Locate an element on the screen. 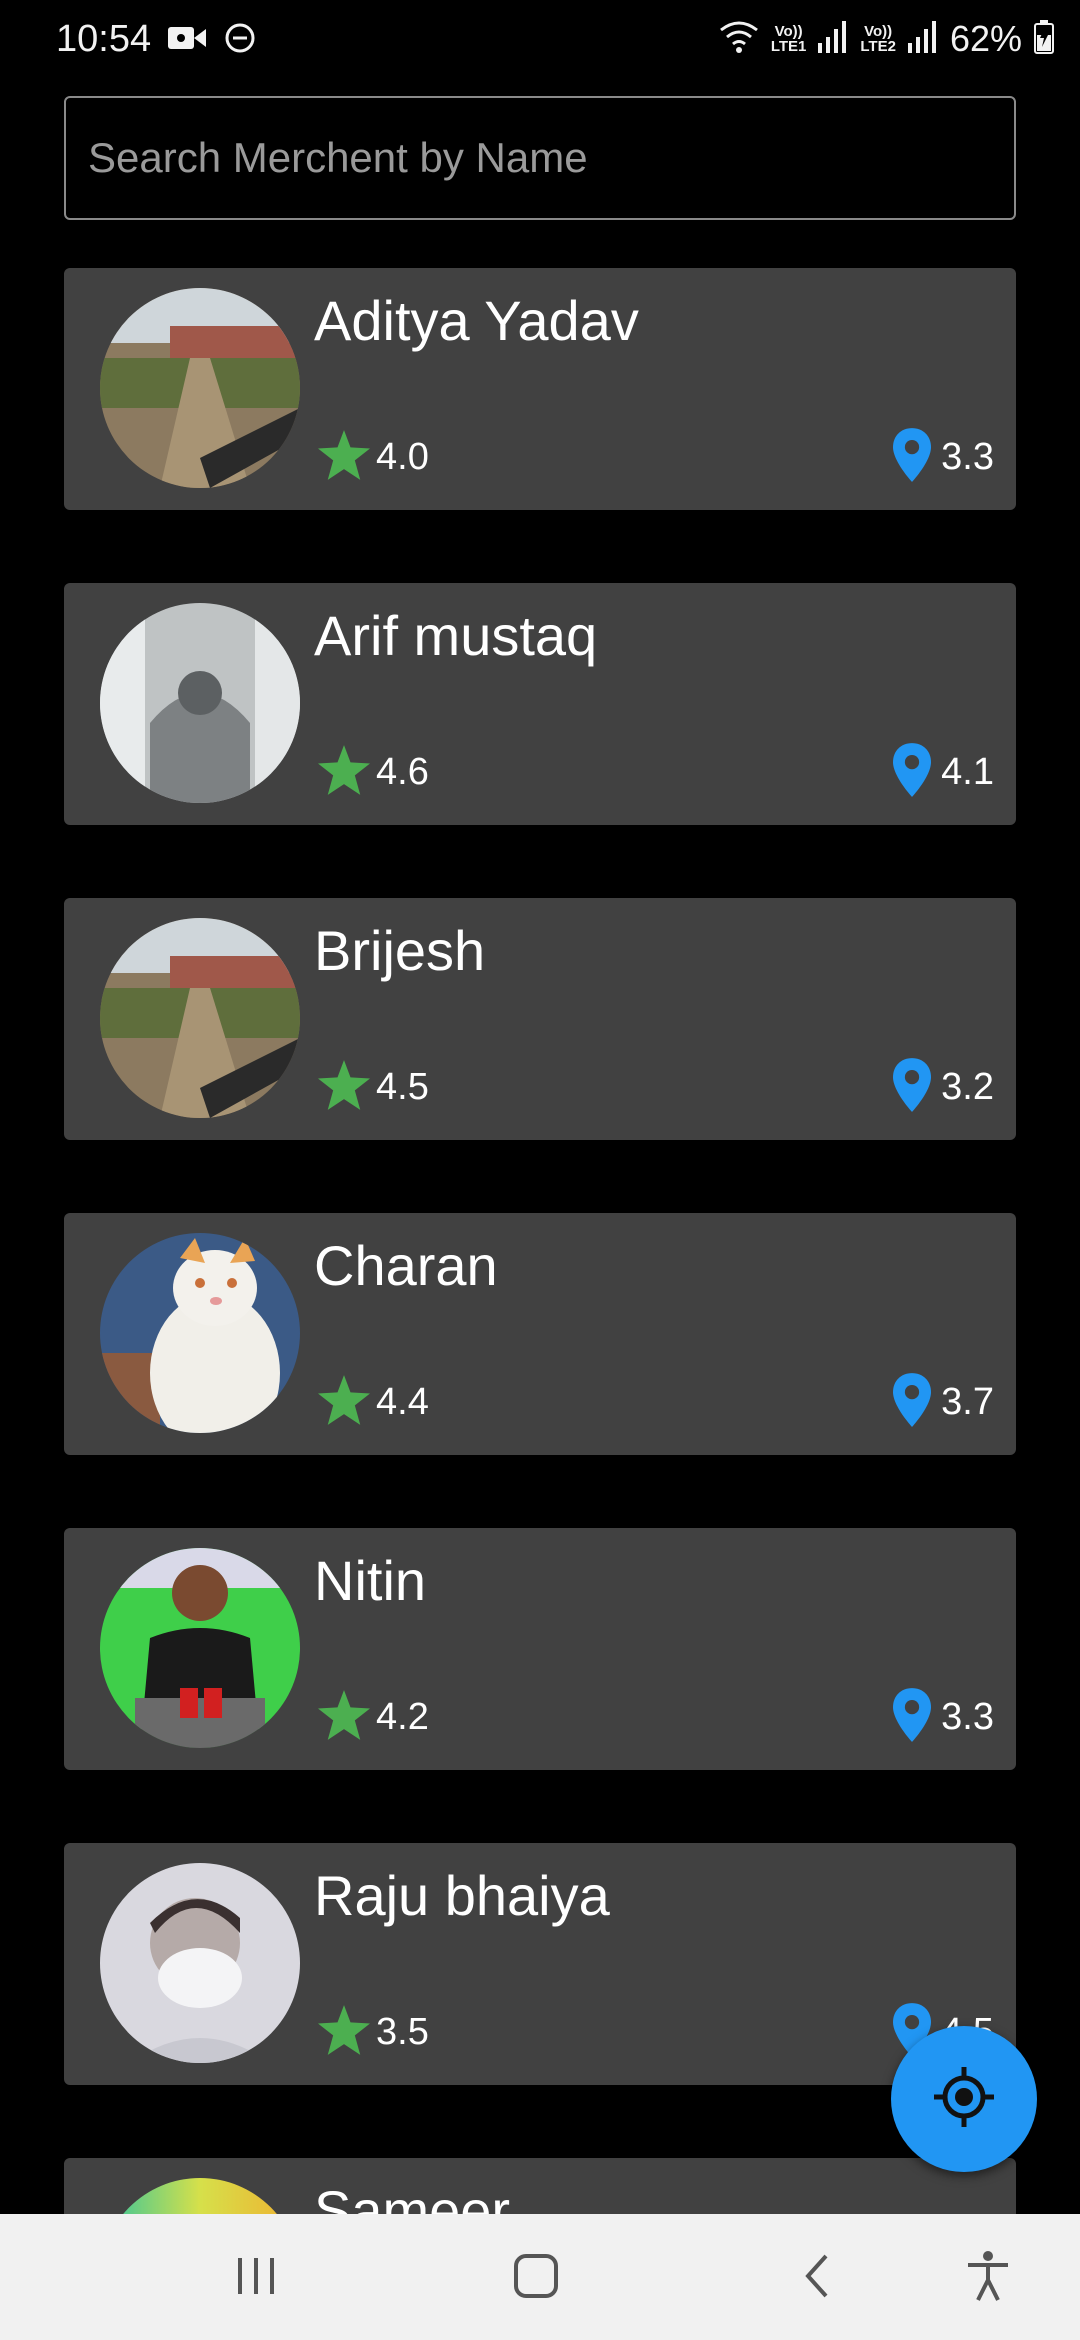 This screenshot has width=1080, height=2340. back-button is located at coordinates (818, 2278).